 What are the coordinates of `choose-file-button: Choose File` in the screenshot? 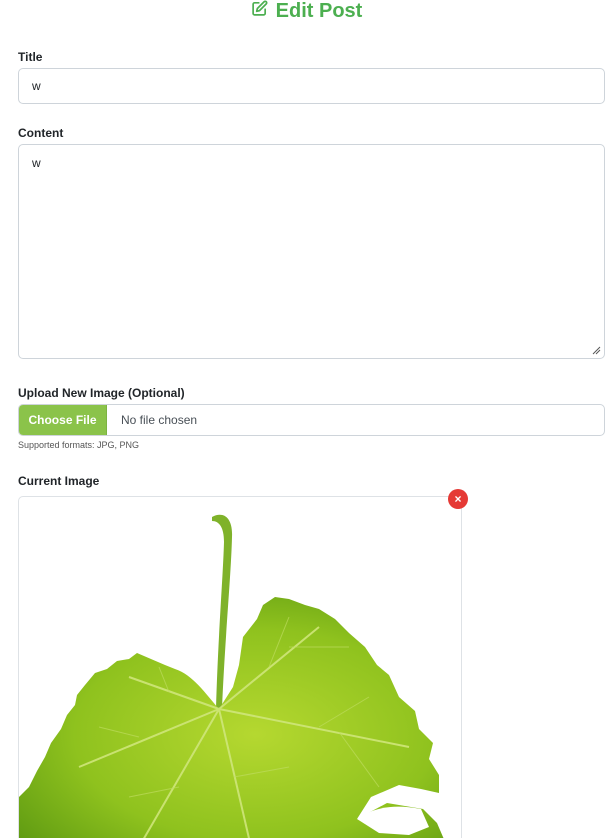 It's located at (63, 420).